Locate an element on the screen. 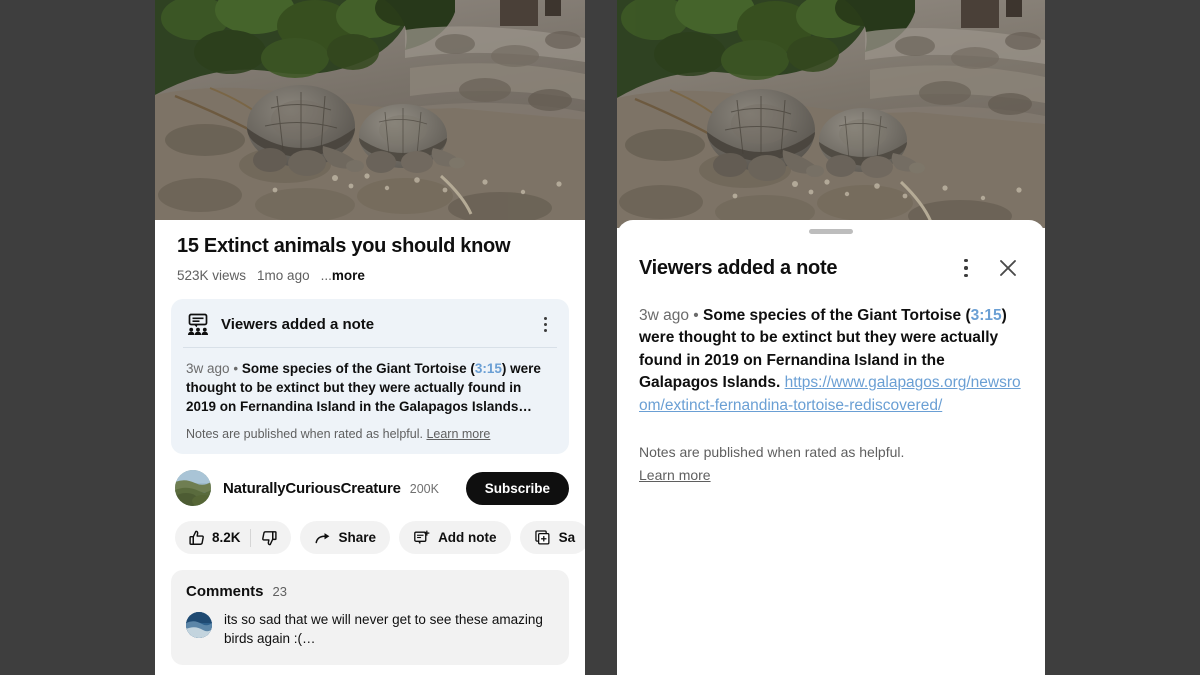 This screenshot has width=1200, height=675. share-arrow-icon is located at coordinates (323, 538).